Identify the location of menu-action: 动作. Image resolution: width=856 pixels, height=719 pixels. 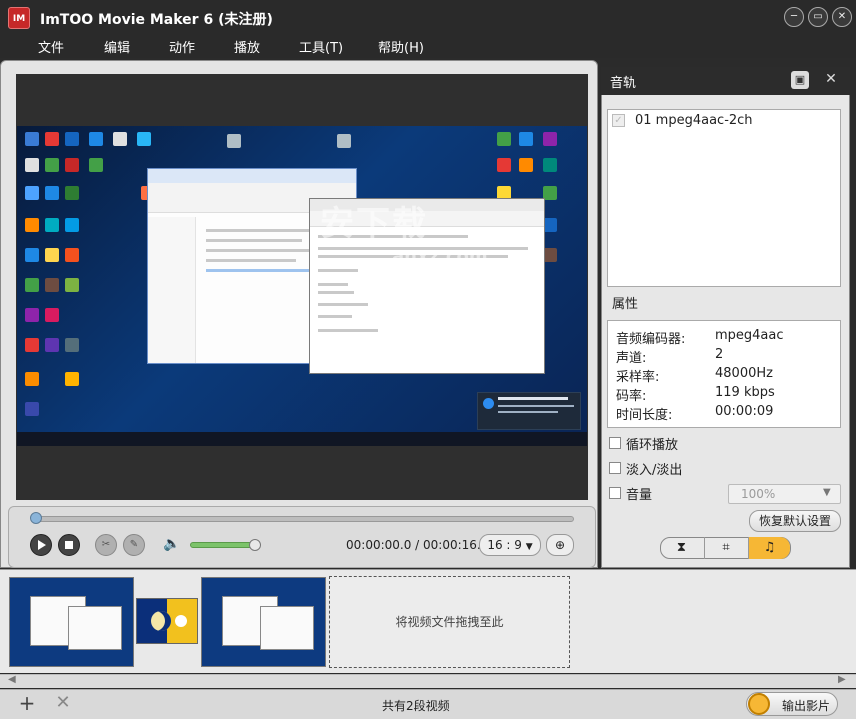
(182, 46).